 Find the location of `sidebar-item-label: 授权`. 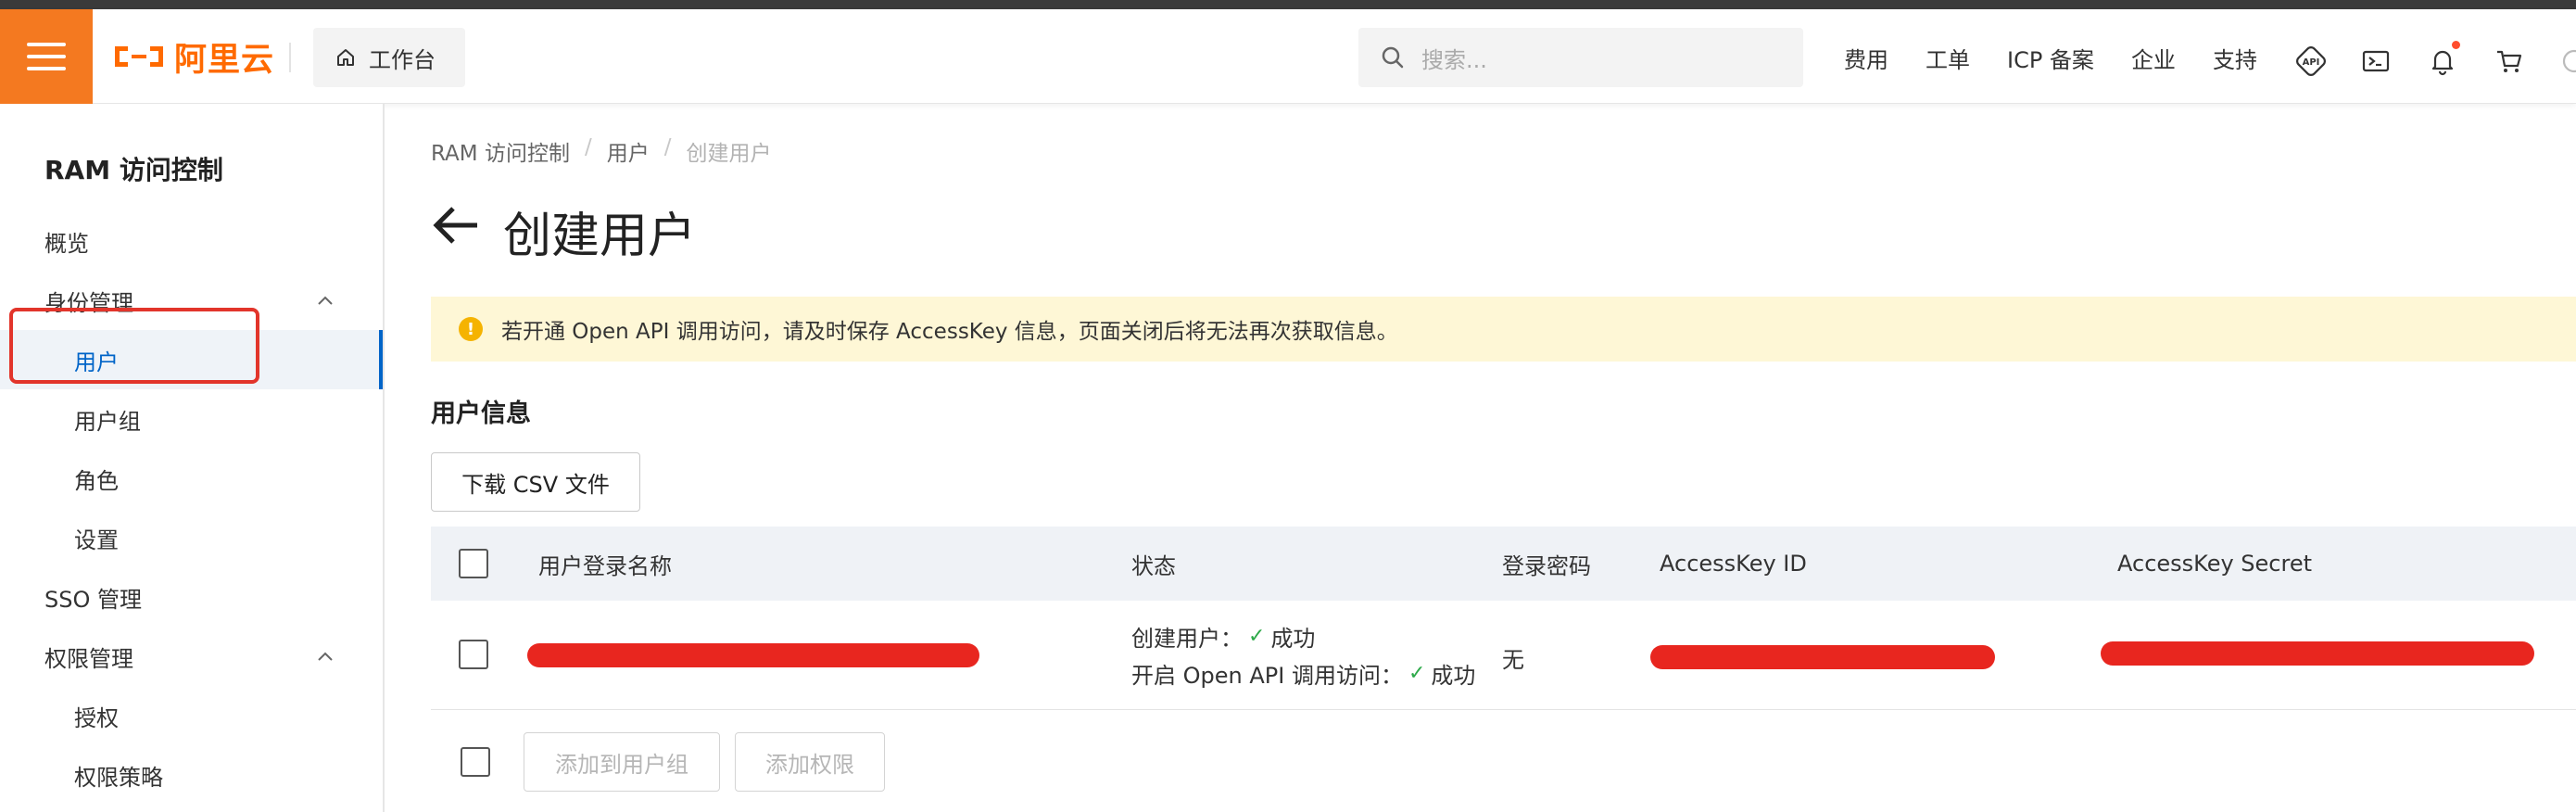

sidebar-item-label: 授权 is located at coordinates (96, 717).